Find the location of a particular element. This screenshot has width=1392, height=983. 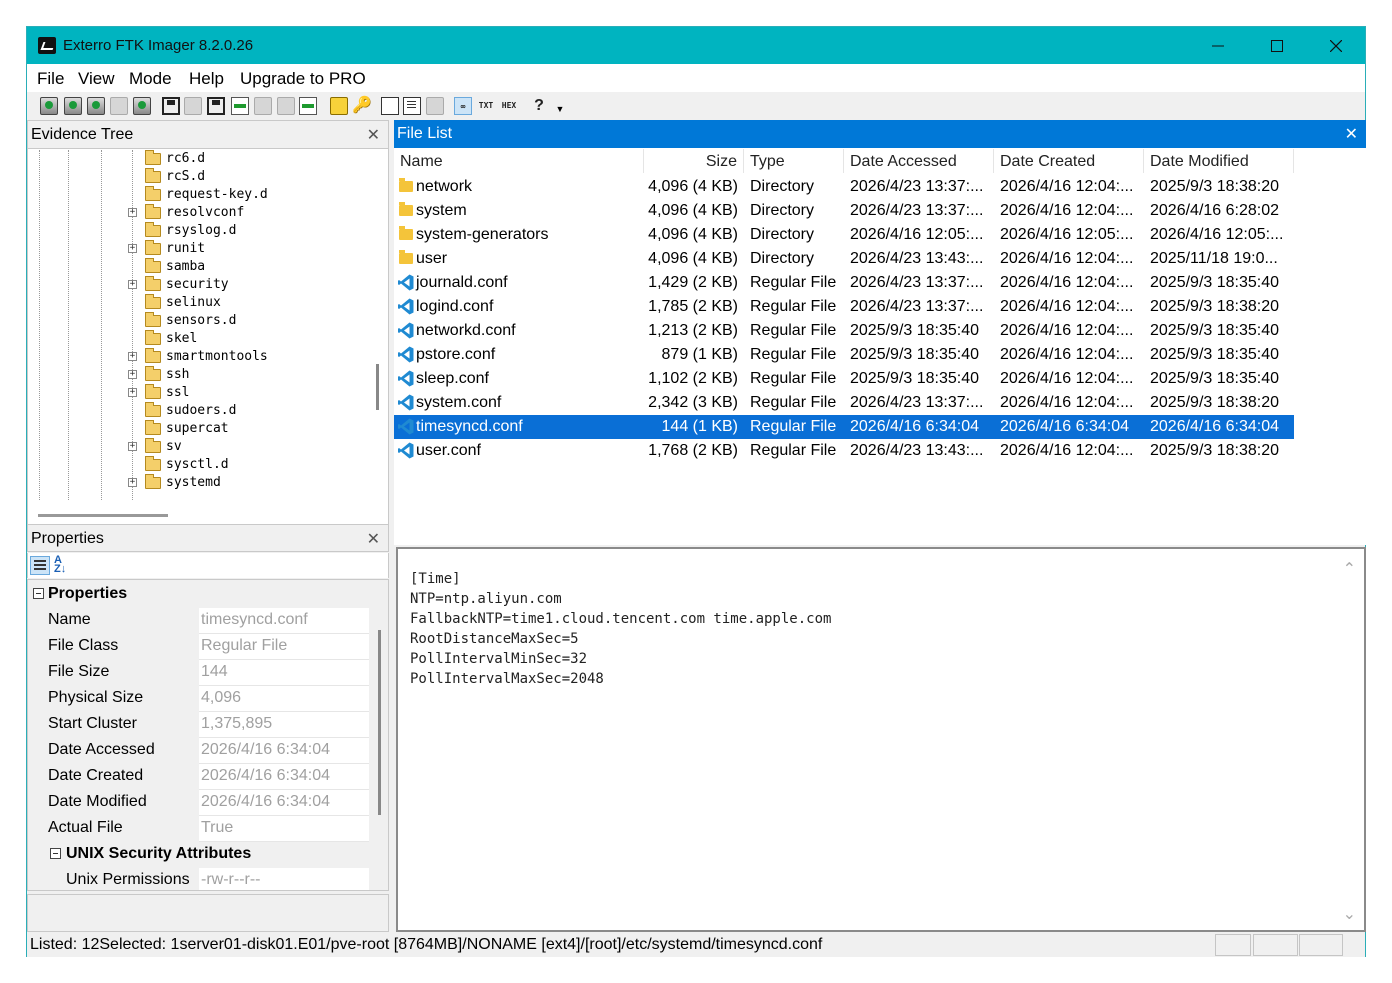

tree-item: + ssh is located at coordinates (199, 375).